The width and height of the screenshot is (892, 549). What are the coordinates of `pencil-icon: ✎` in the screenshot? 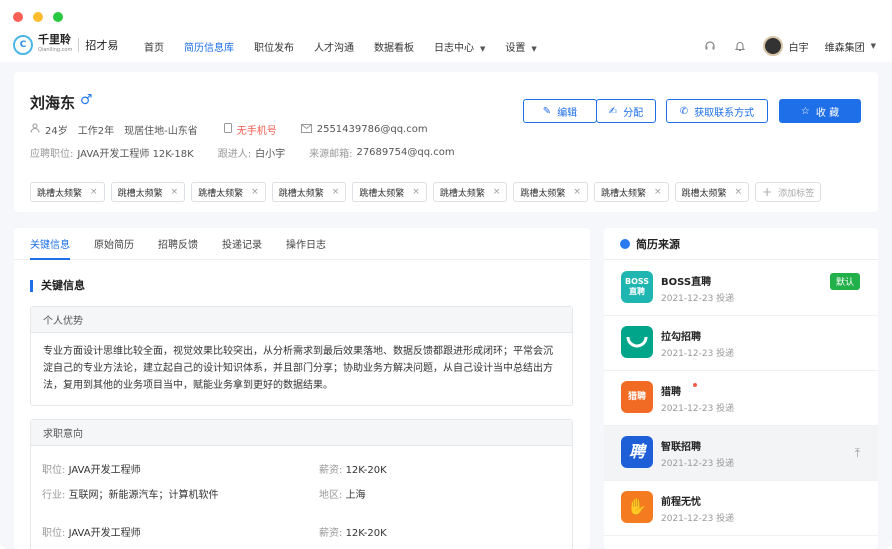 It's located at (547, 111).